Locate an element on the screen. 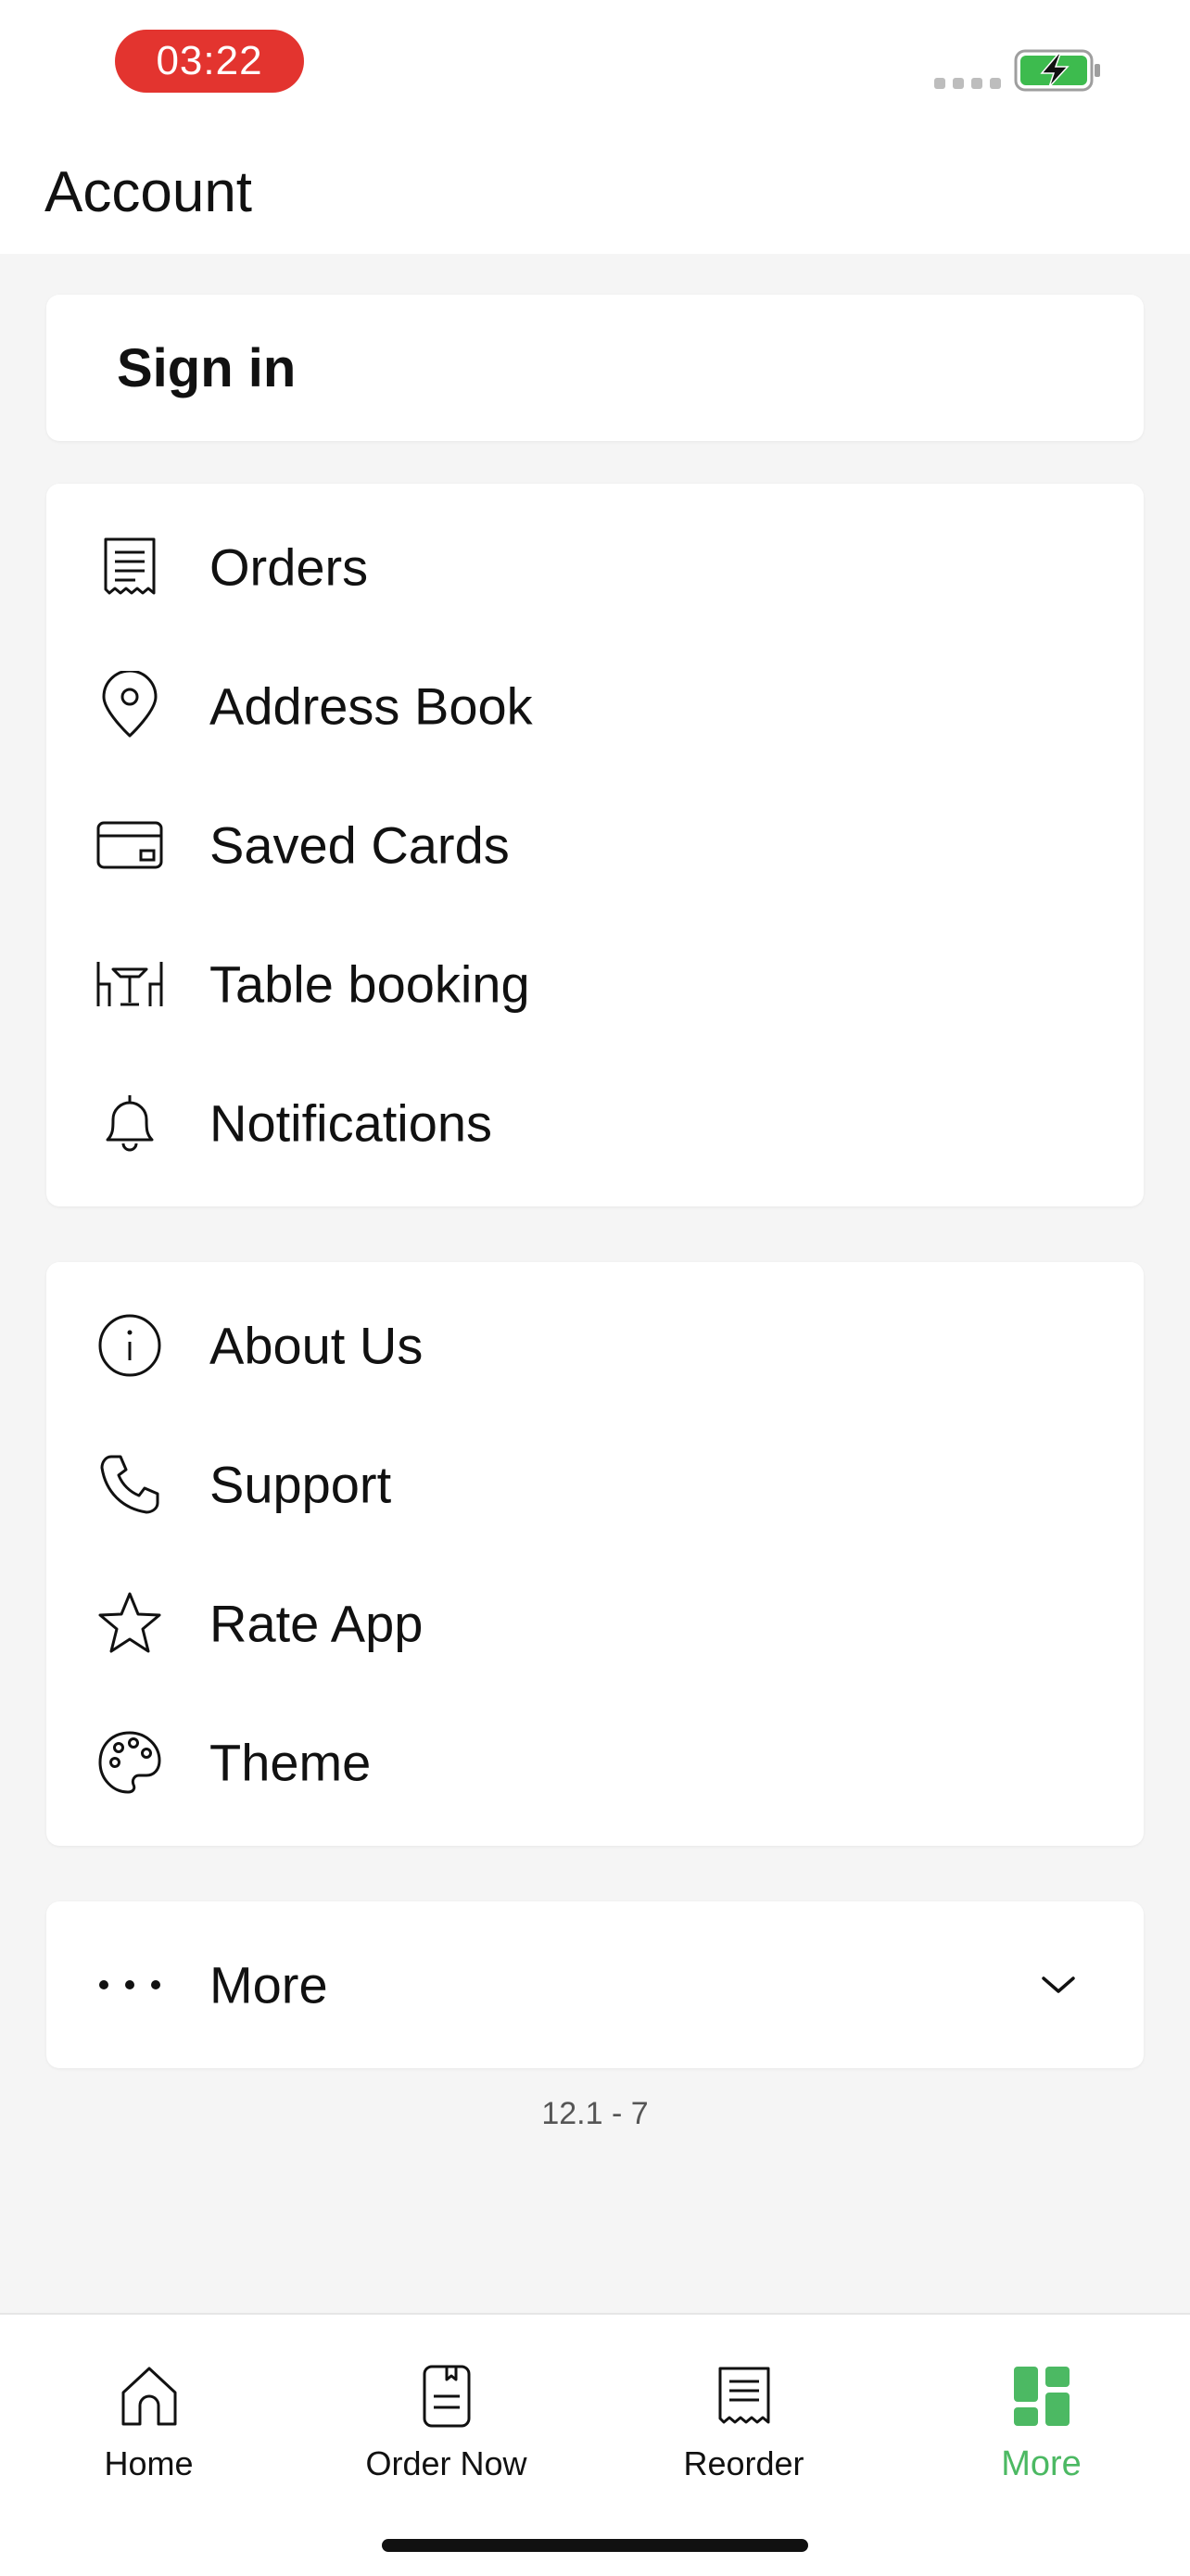 The image size is (1190, 2576). cellular-signal-icon is located at coordinates (967, 84).